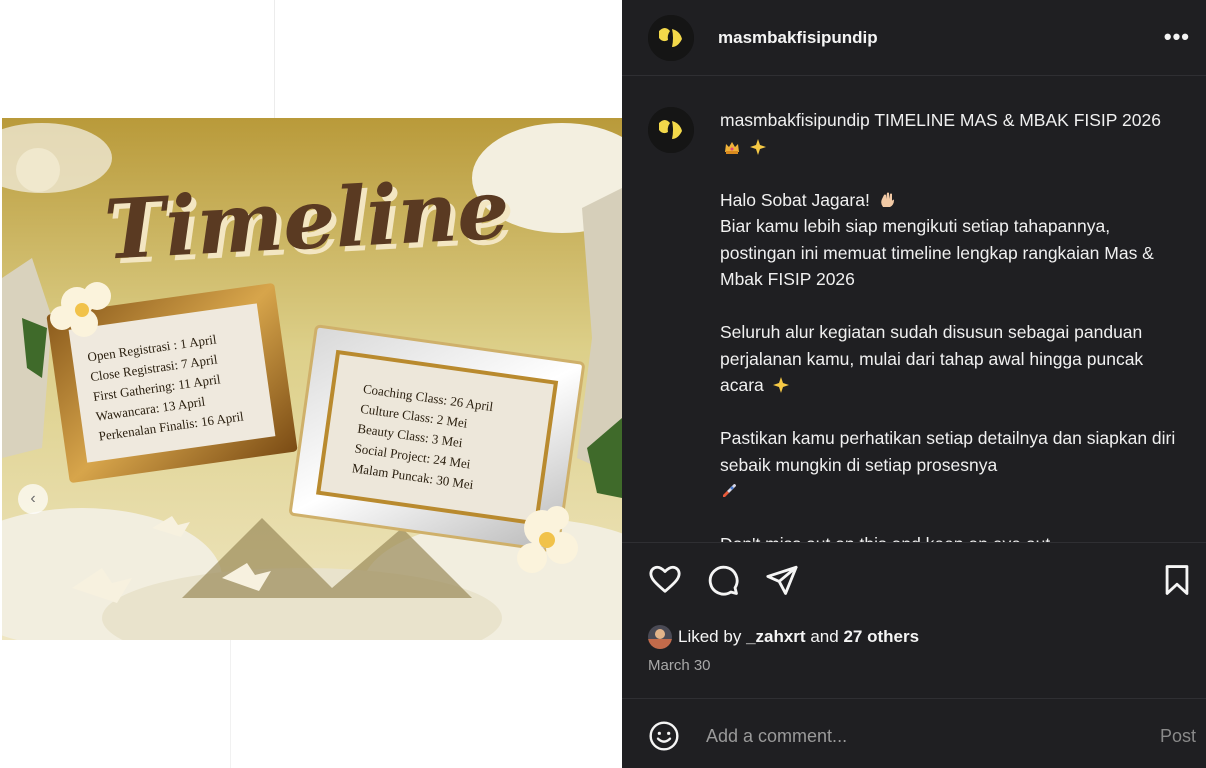 This screenshot has width=1206, height=768. I want to click on bookmark-icon, so click(1177, 580).